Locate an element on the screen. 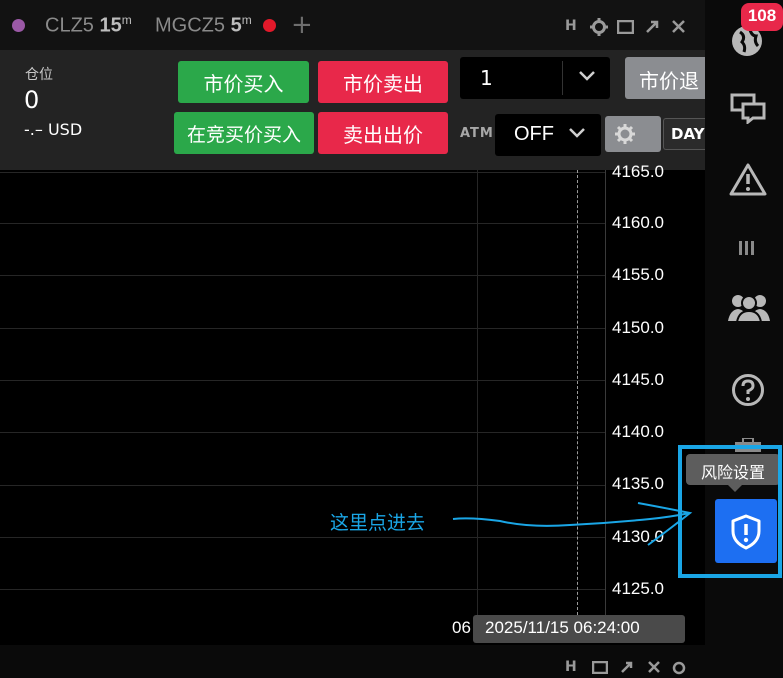 The width and height of the screenshot is (783, 678). tif-button: DAY is located at coordinates (684, 134).